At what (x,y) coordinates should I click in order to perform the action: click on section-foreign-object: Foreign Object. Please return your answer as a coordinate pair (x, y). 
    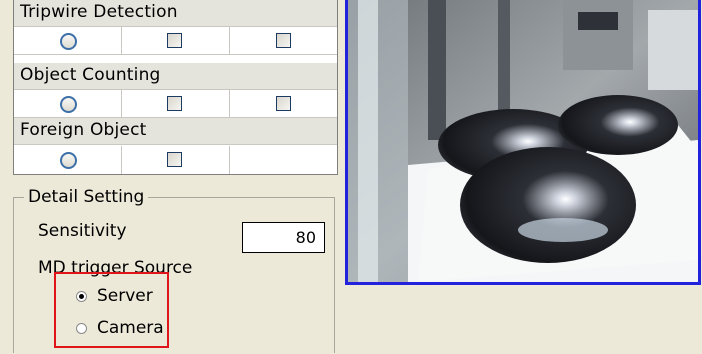
    Looking at the image, I should click on (175, 131).